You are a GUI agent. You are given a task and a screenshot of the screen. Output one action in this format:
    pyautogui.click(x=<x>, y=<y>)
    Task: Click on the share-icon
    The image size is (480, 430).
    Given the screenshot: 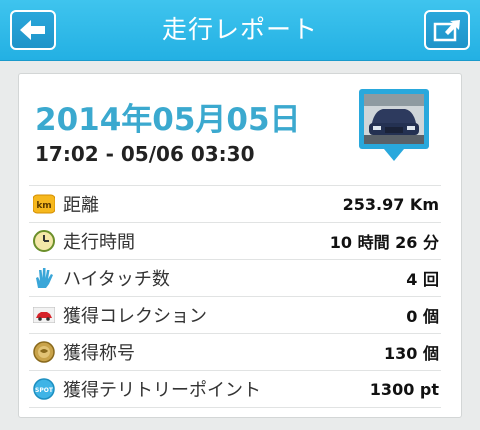 What is the action you would take?
    pyautogui.click(x=446, y=31)
    